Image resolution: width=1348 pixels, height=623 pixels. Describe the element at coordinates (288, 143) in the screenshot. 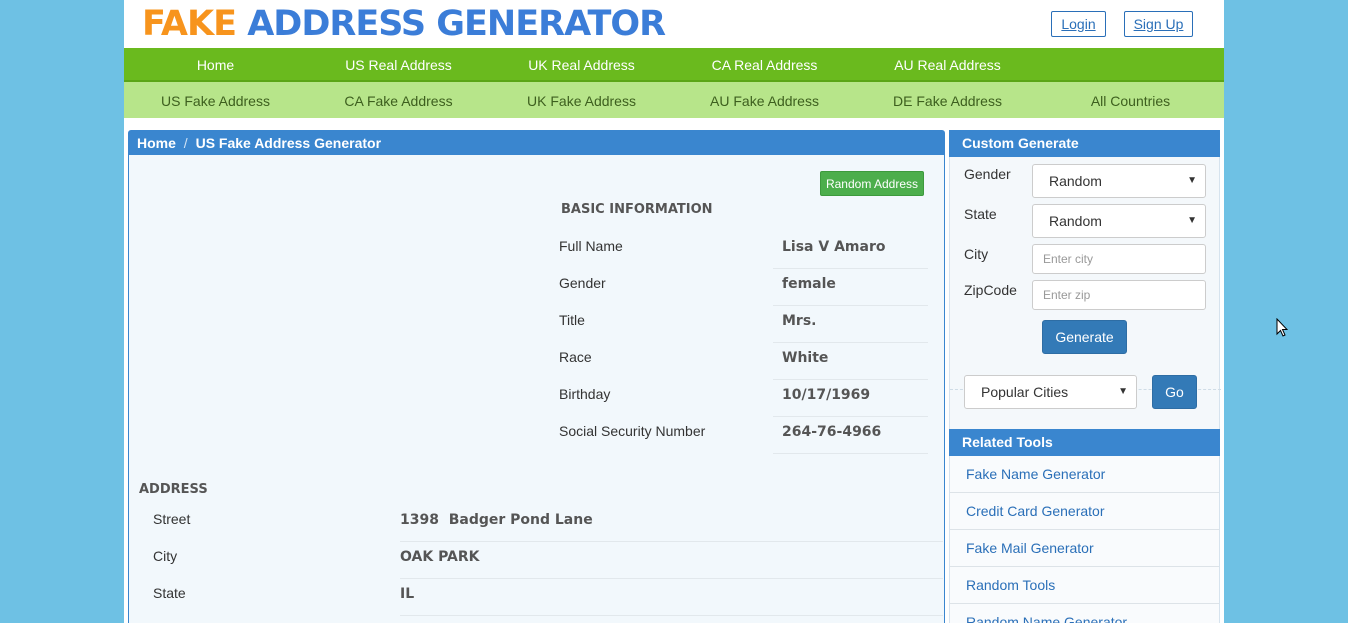

I see `breadcrumb-current: US Fake Address Generator` at that location.